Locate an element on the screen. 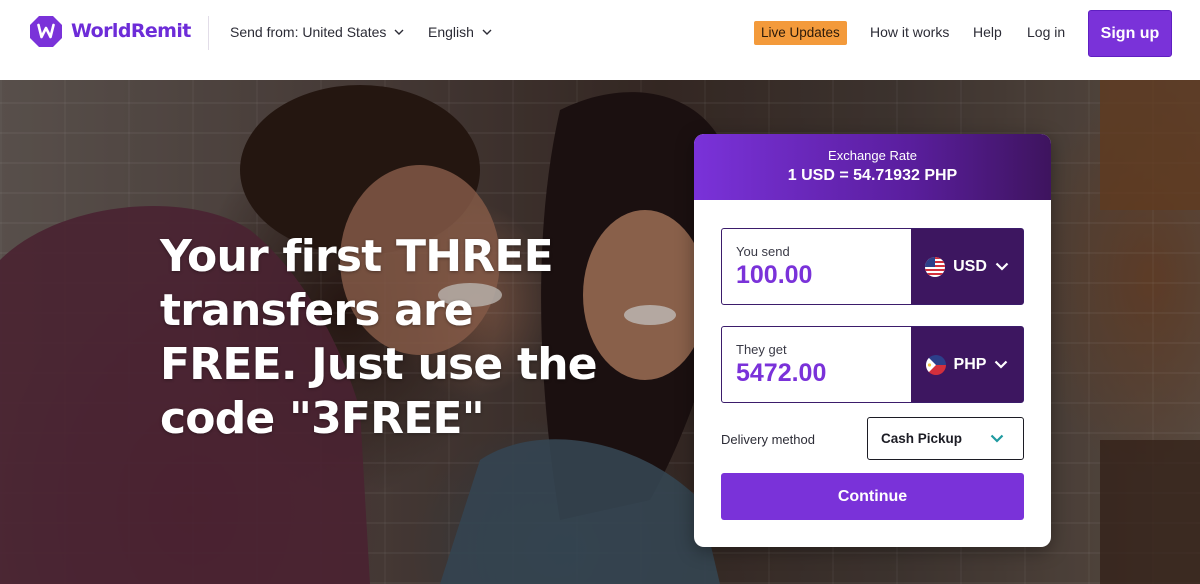 This screenshot has width=1200, height=584. send-amount-label: You send is located at coordinates (763, 251).